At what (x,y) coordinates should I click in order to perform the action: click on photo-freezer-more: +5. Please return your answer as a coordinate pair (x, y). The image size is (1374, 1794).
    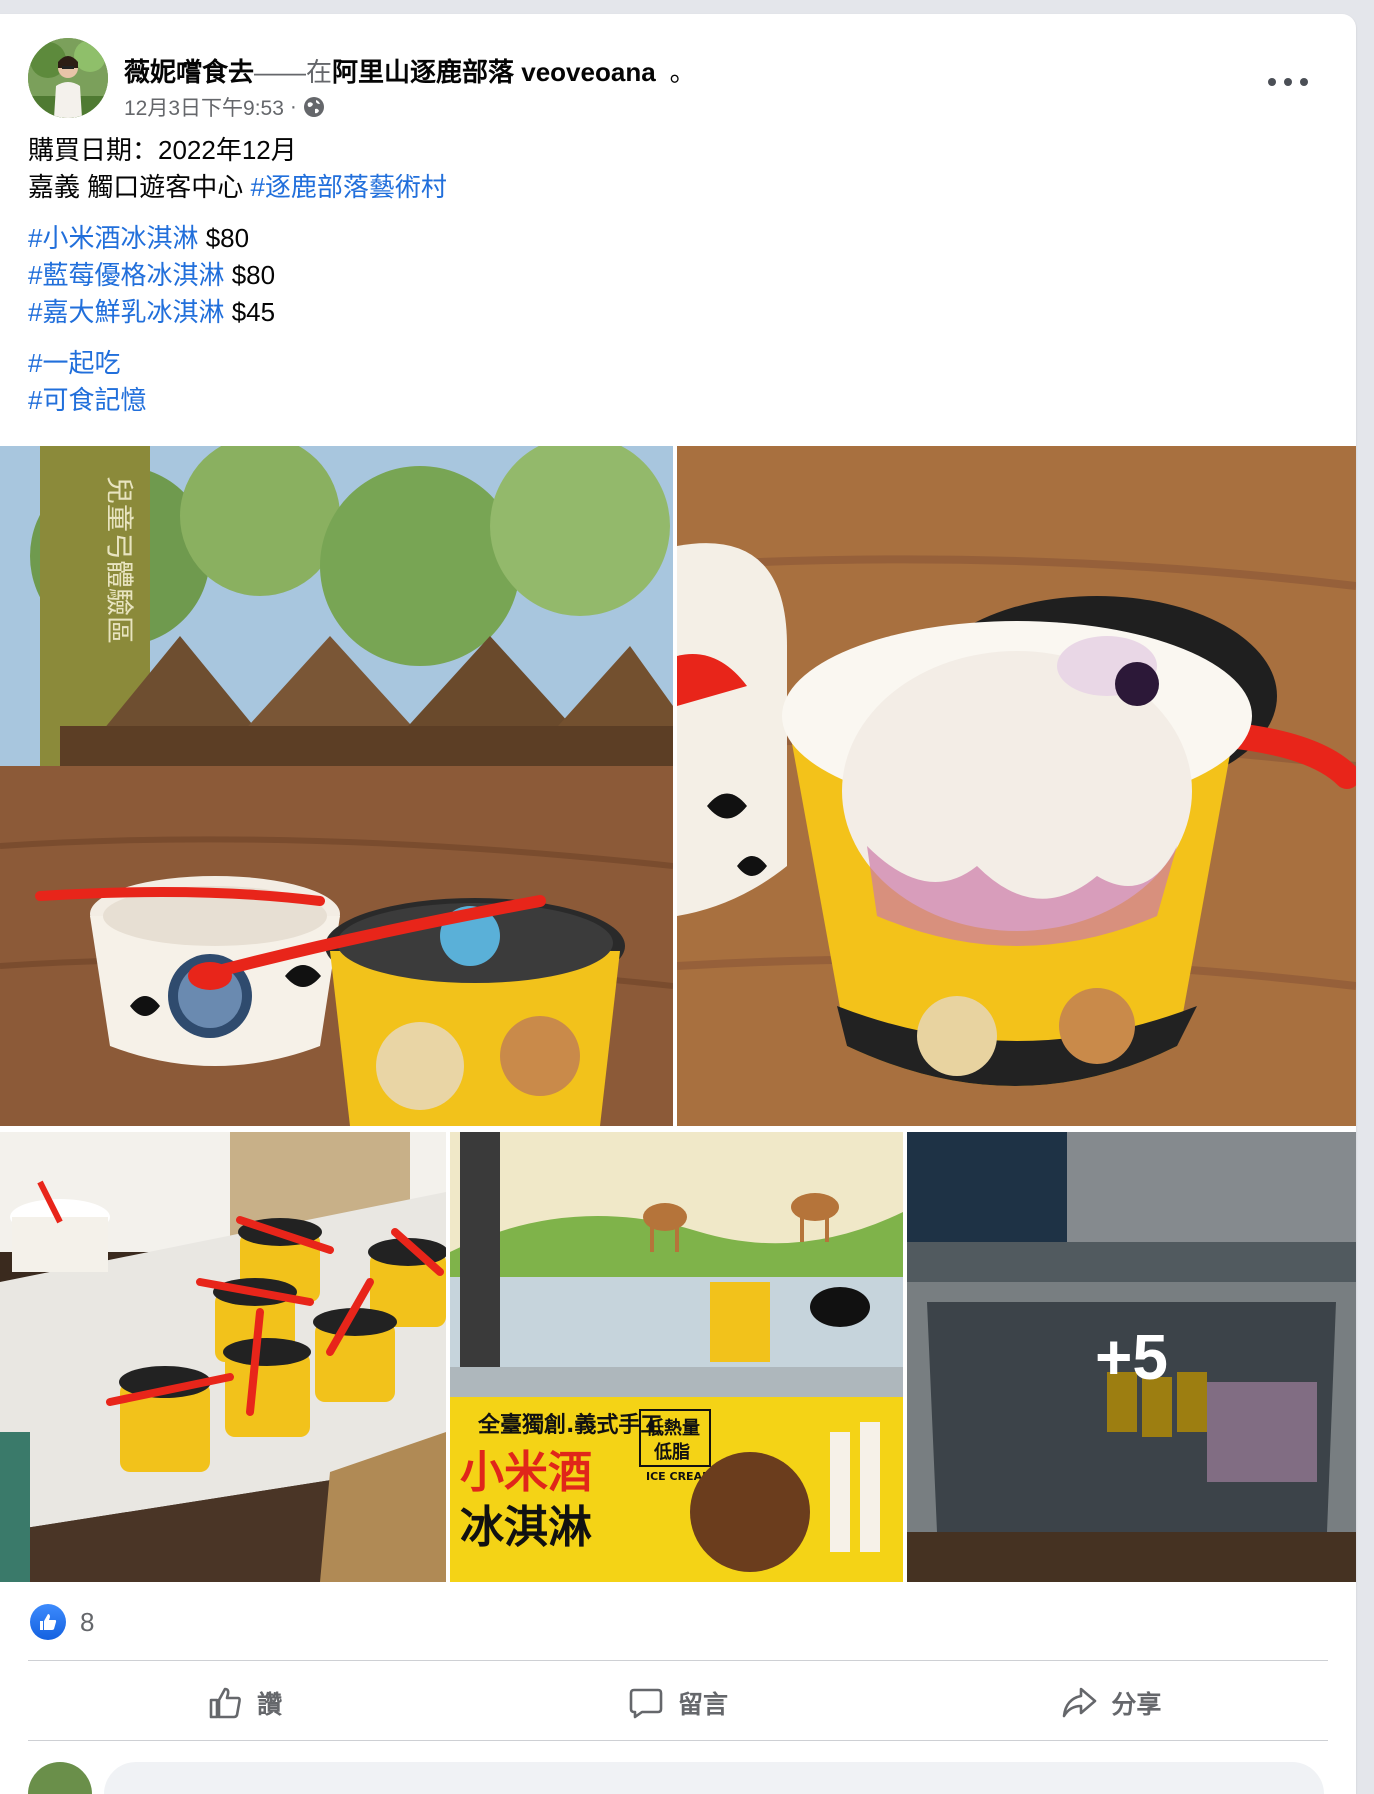
    Looking at the image, I should click on (1131, 1357).